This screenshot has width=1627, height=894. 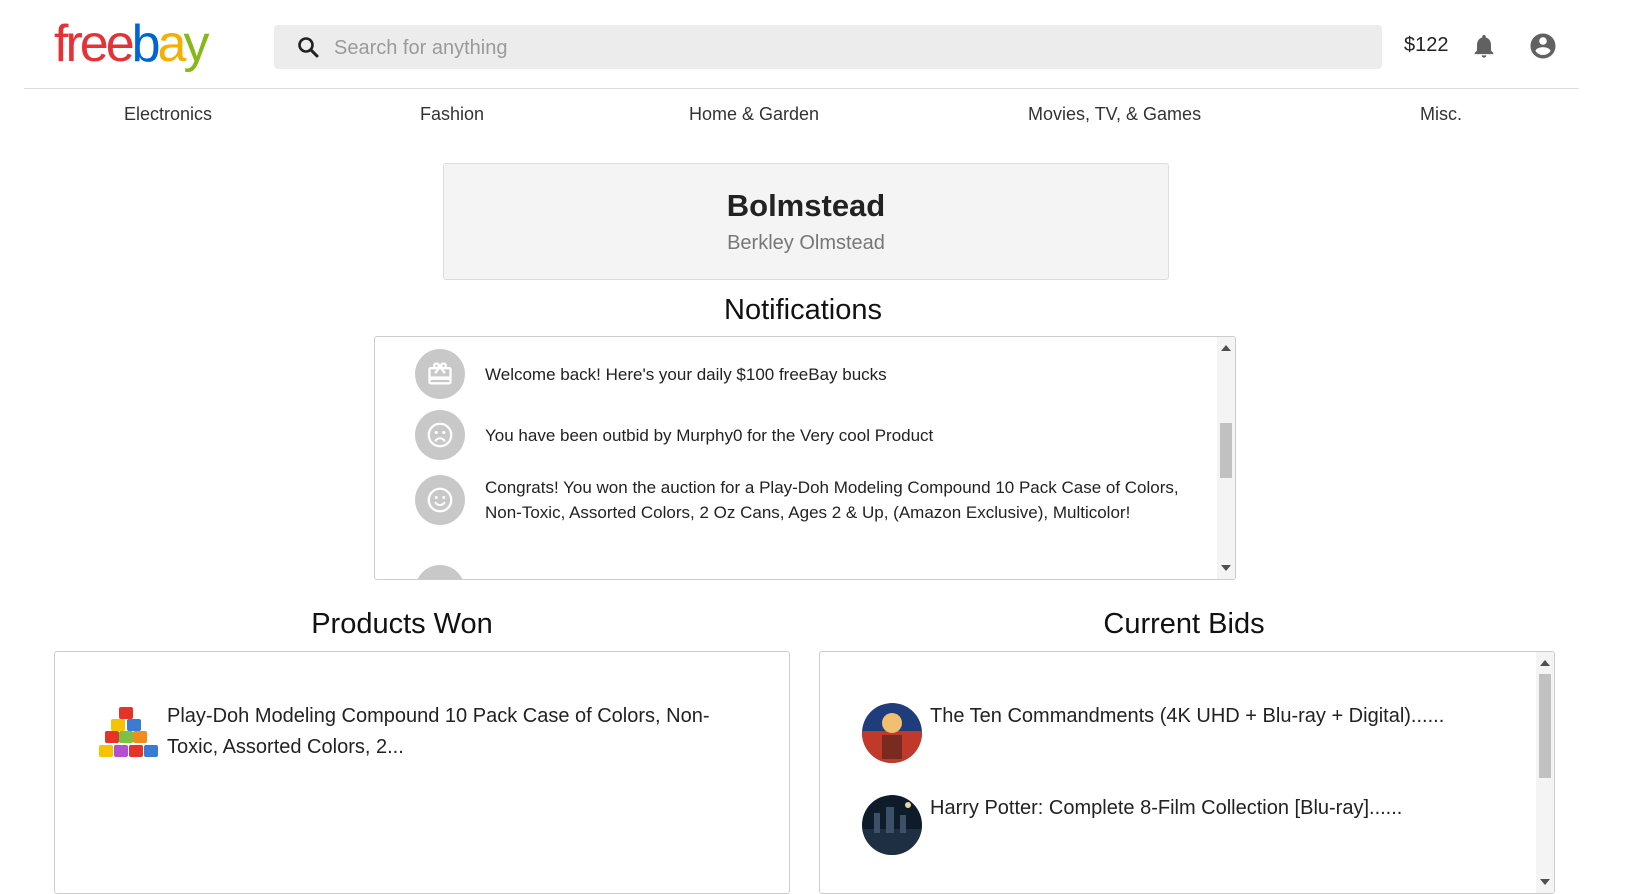 I want to click on sad-face-icon, so click(x=440, y=435).